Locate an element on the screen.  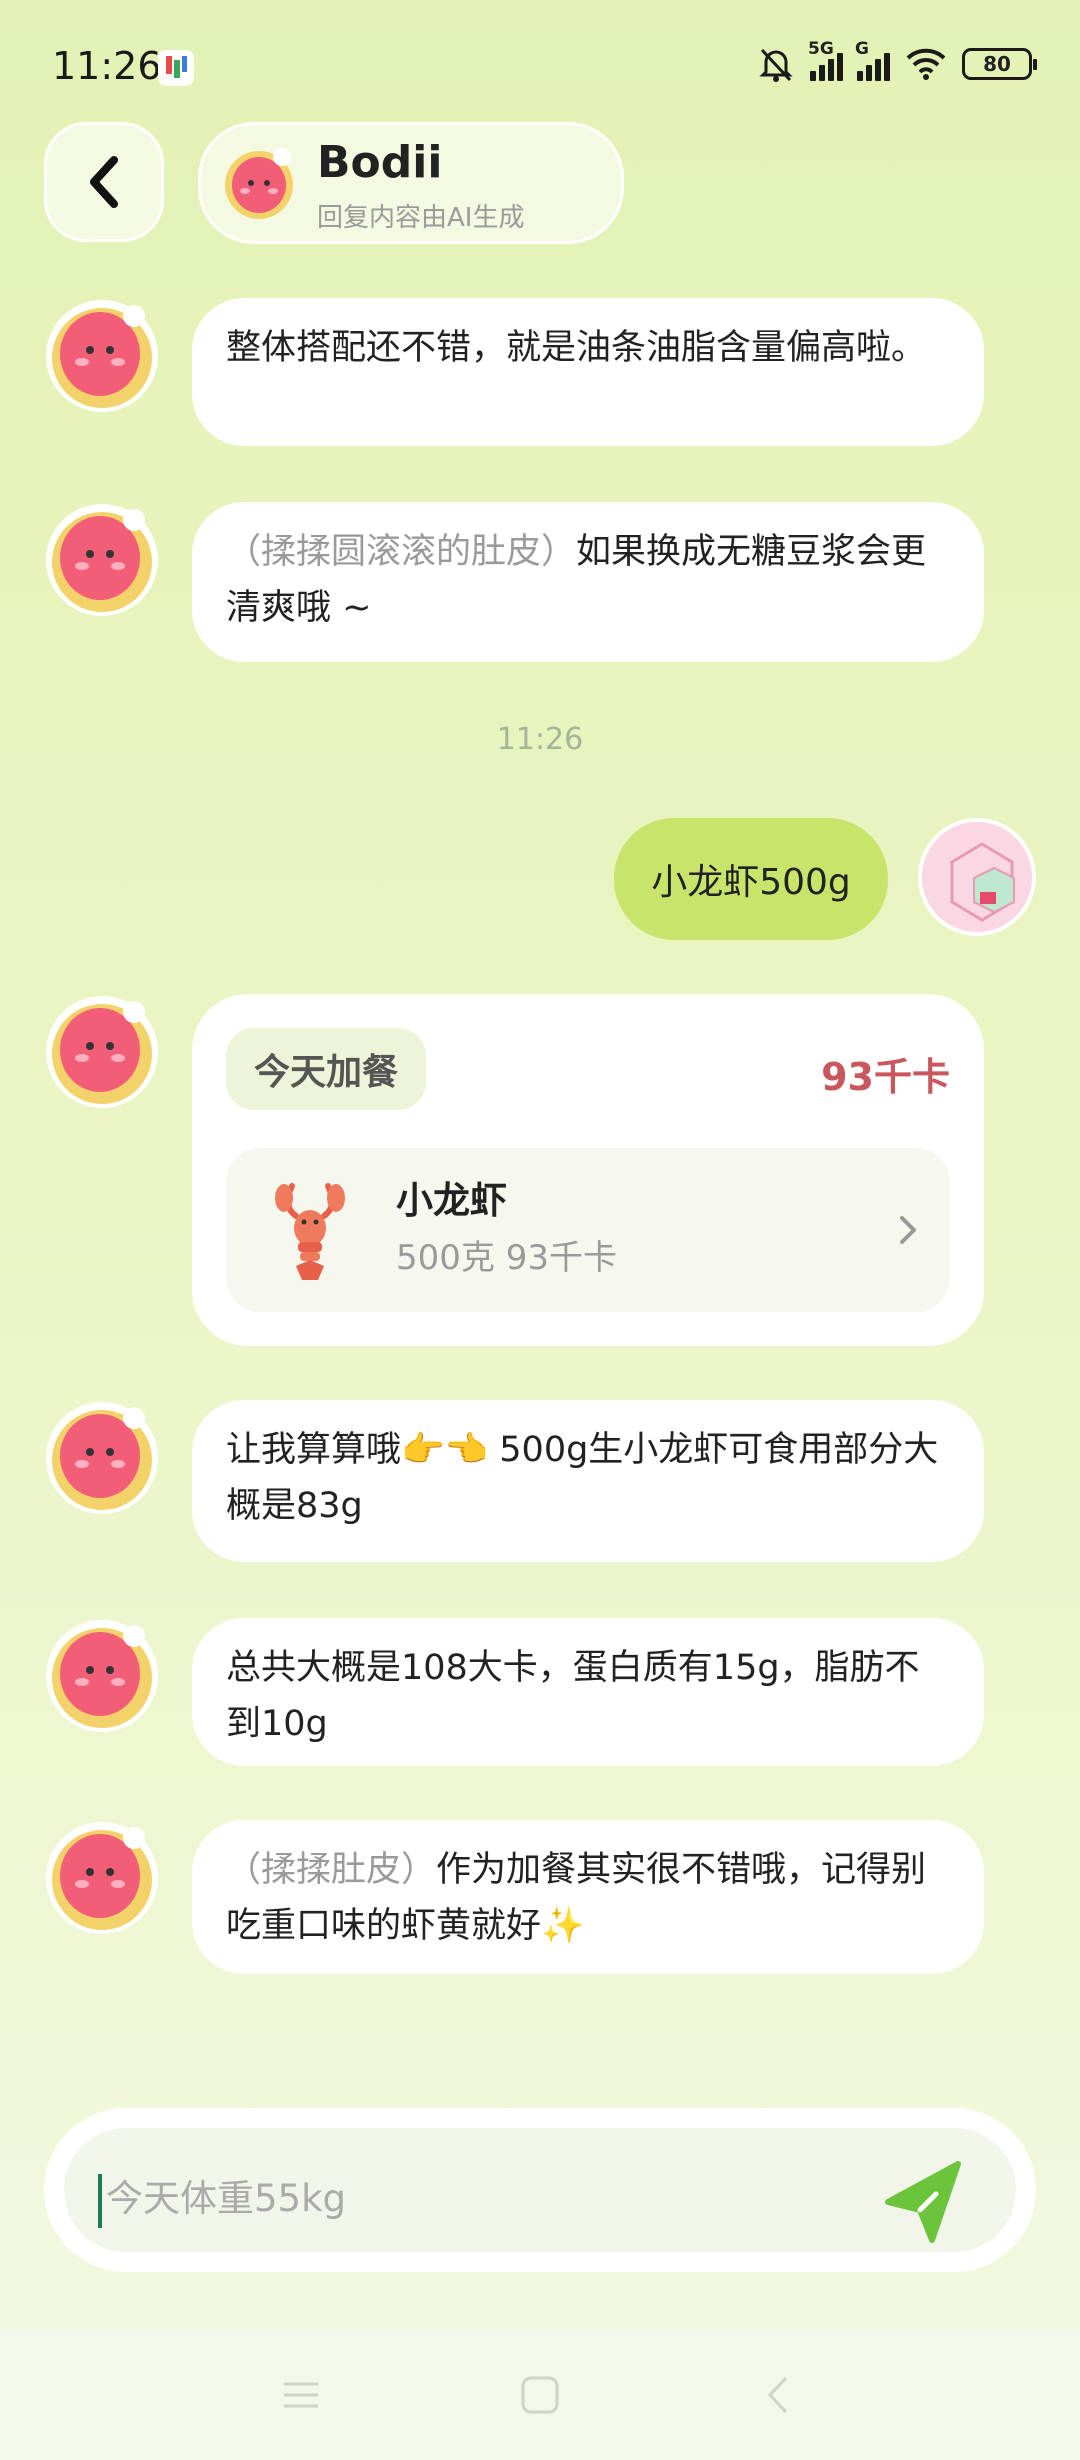
message-composer: 今天体重55kg is located at coordinates (540, 2190).